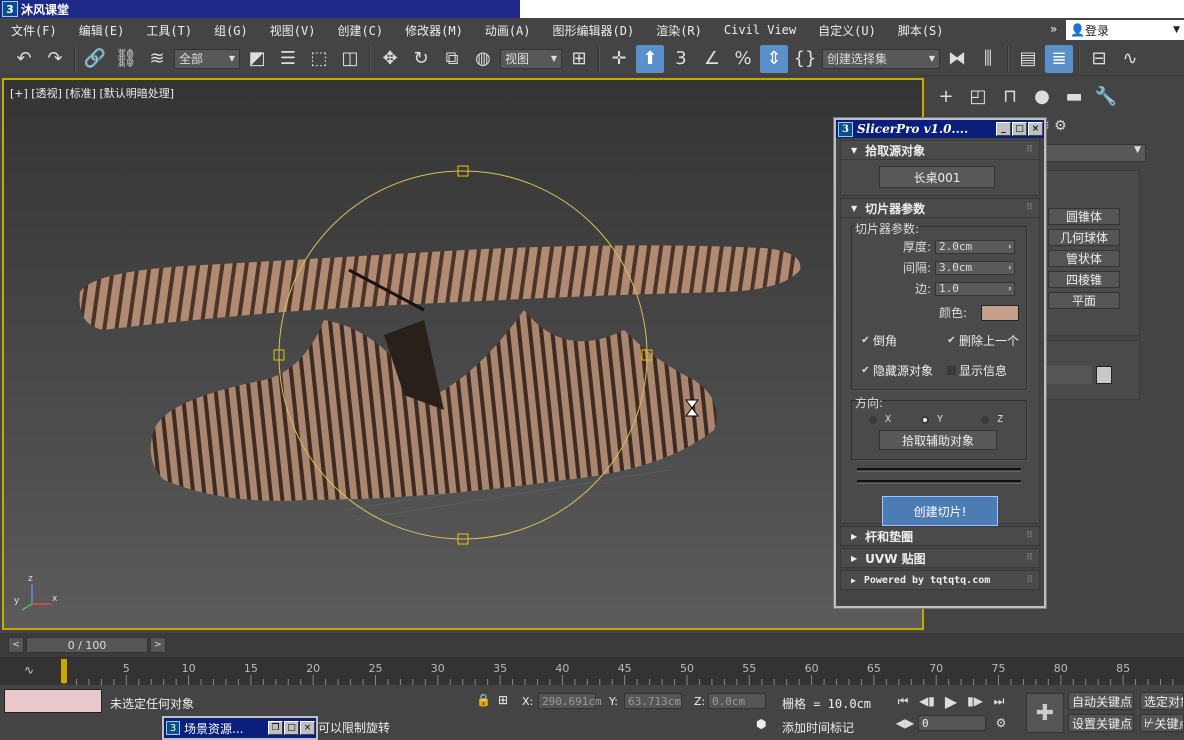 The height and width of the screenshot is (740, 1184). Describe the element at coordinates (905, 723) in the screenshot. I see `key-mode-icon: ◀▶` at that location.